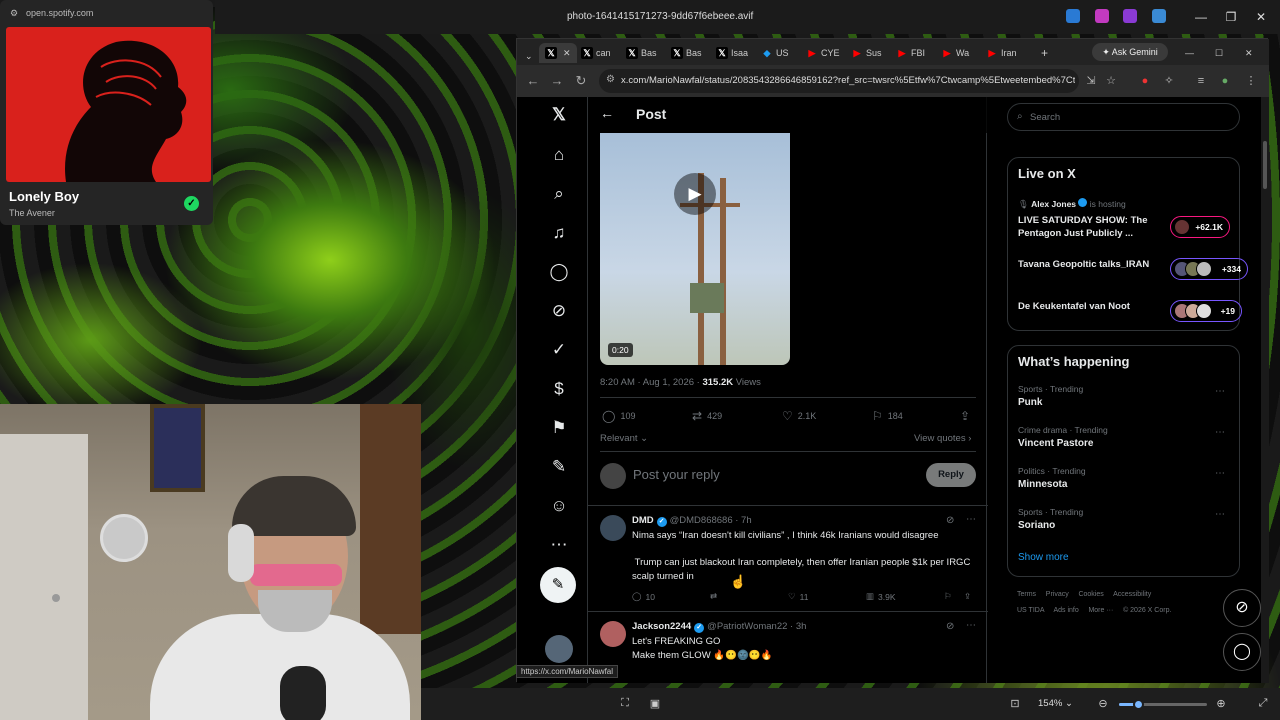 Image resolution: width=1280 pixels, height=720 pixels. What do you see at coordinates (1242, 652) in the screenshot?
I see `messages-float-icon: ◯` at bounding box center [1242, 652].